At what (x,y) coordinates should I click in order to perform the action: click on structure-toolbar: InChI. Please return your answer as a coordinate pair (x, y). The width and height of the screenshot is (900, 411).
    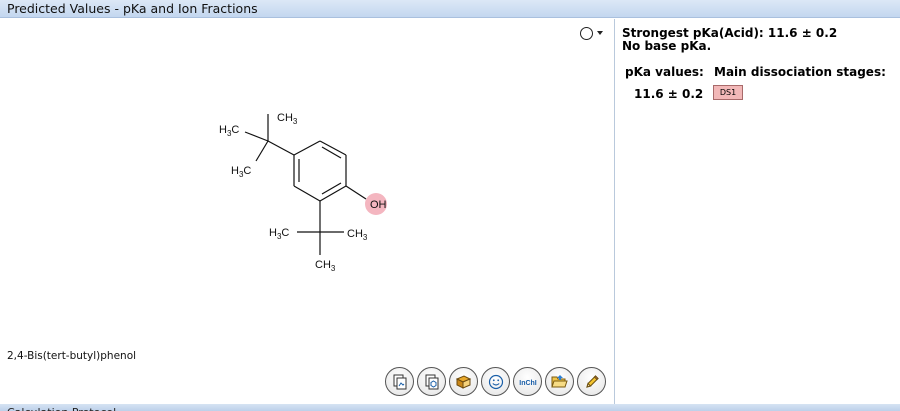
    Looking at the image, I should click on (495, 381).